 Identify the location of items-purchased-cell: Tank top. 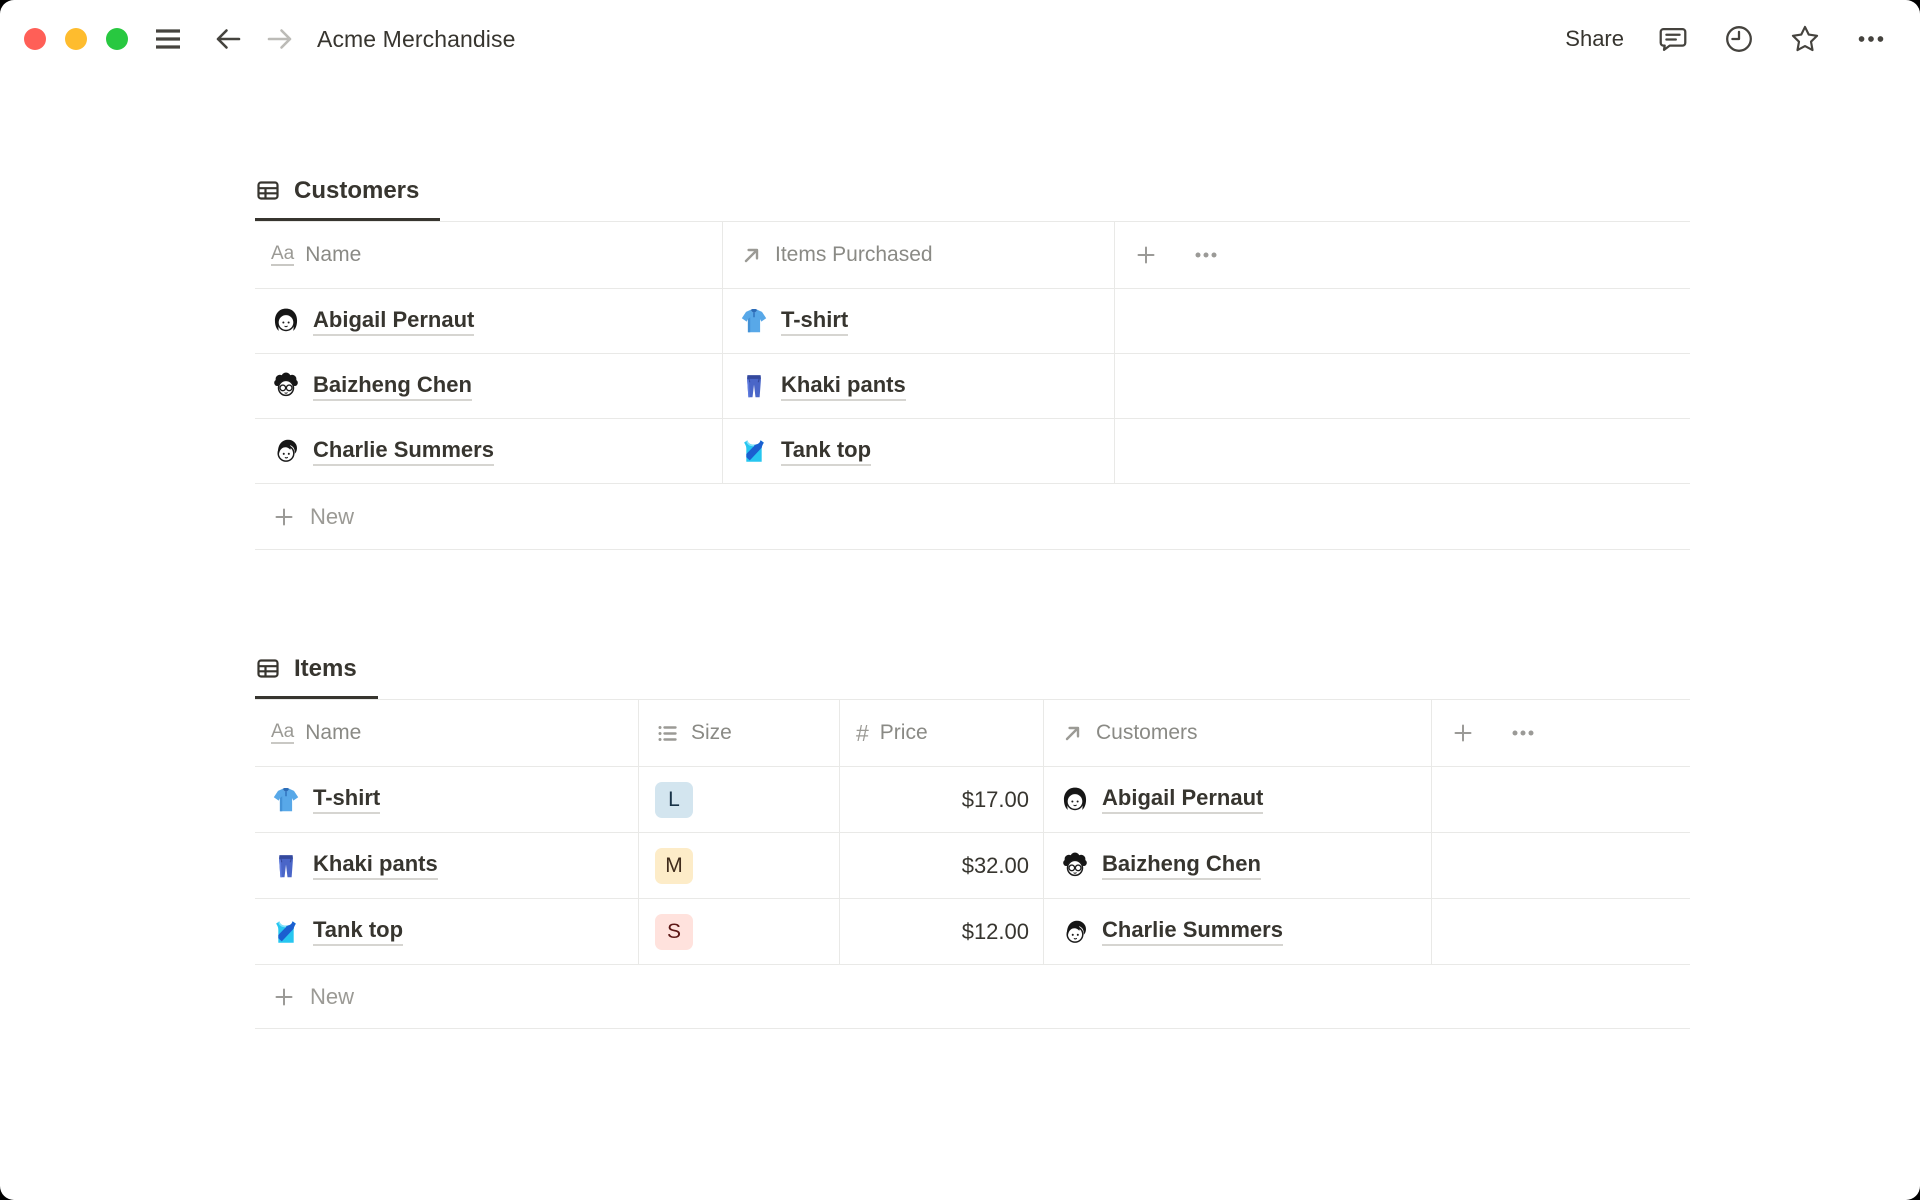
(919, 451).